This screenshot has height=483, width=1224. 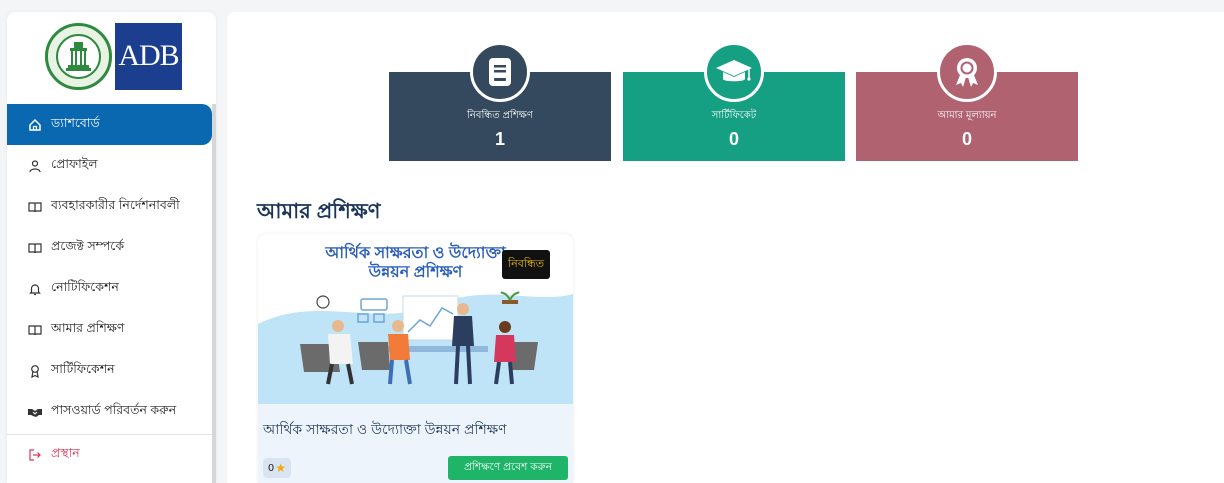 What do you see at coordinates (114, 409) in the screenshot?
I see `sidebar-item-label: পাসওয়ার্ড পরিবর্তন করুন` at bounding box center [114, 409].